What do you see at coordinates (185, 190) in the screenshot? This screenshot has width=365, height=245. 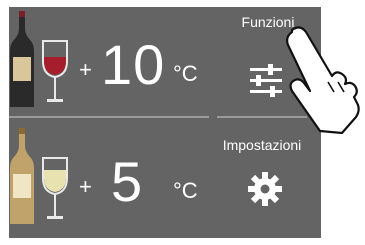 I see `white-zone-unit: °C` at bounding box center [185, 190].